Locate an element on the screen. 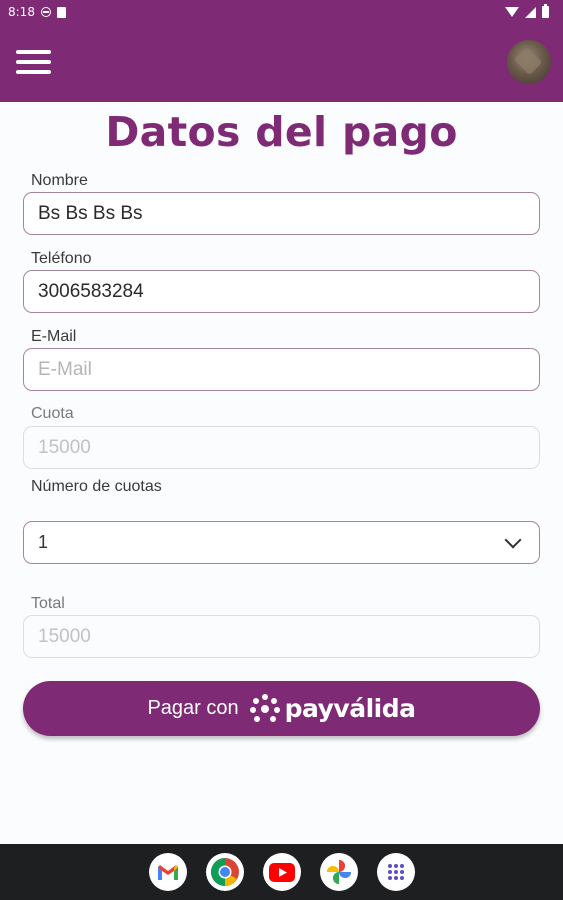  telefono-label: Teléfono is located at coordinates (61, 258).